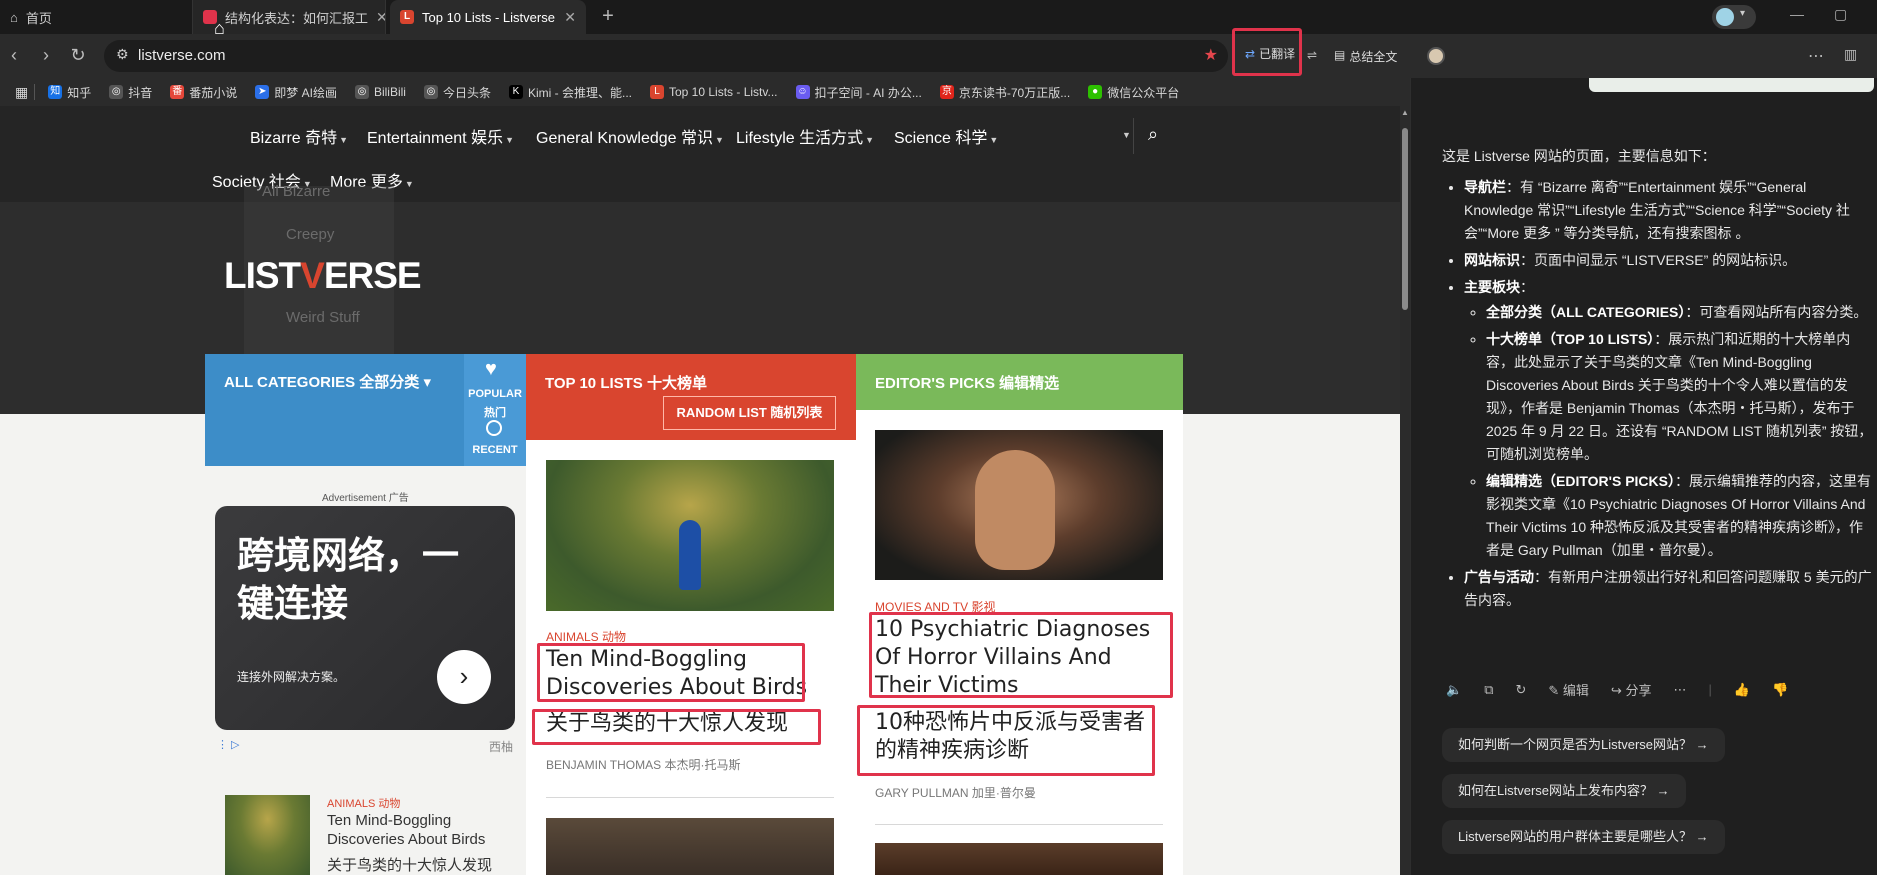 The height and width of the screenshot is (875, 1877). Describe the element at coordinates (800, 138) in the screenshot. I see `nav-label: Lifestyle 生活方式` at that location.